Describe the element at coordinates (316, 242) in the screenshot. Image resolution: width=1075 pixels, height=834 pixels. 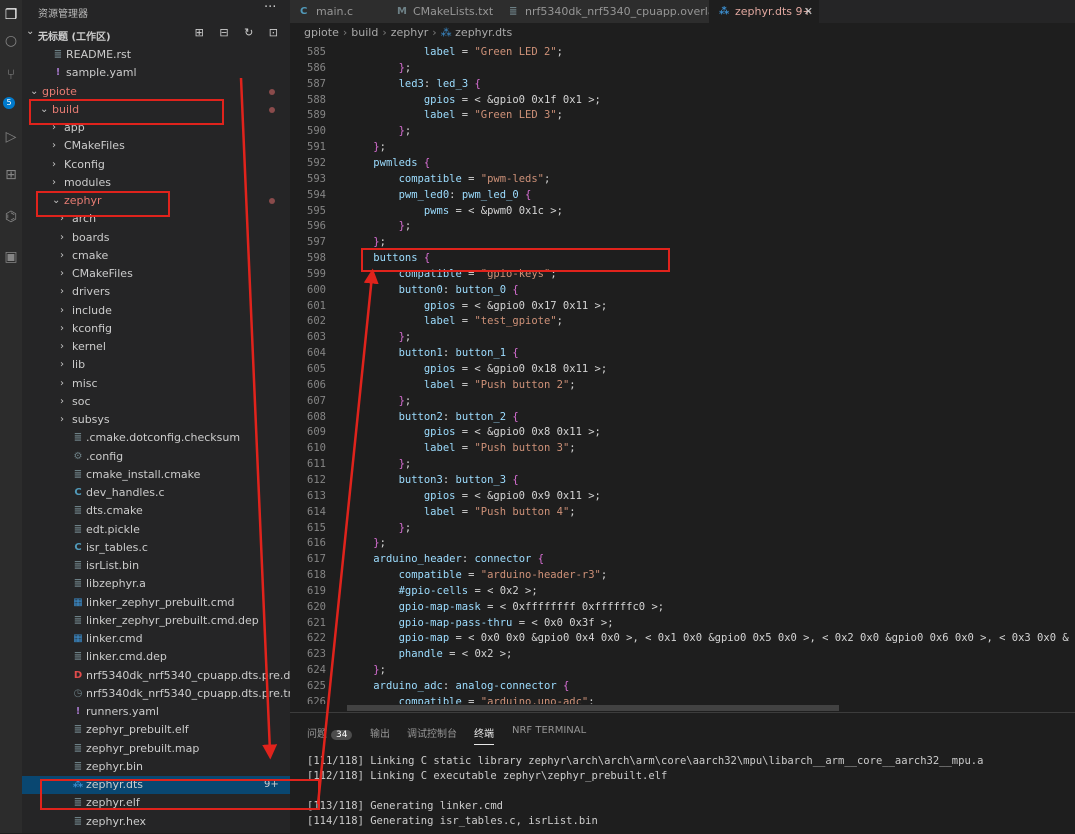
I see `line-number: 597` at that location.